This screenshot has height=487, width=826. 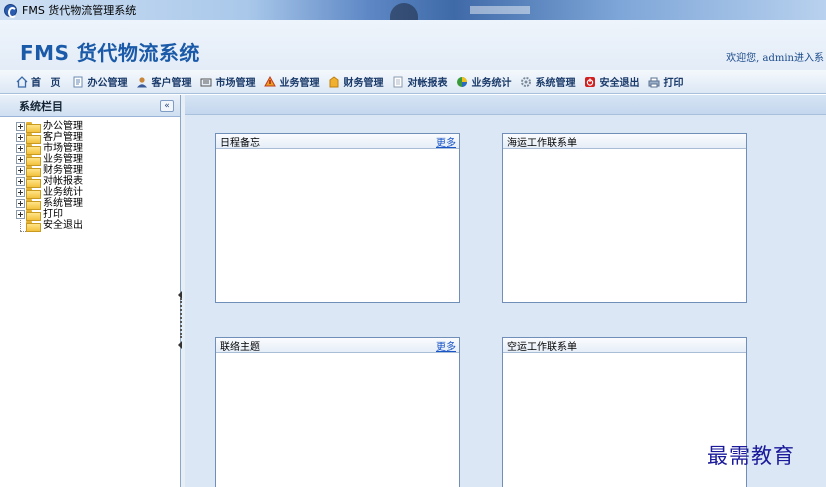 I want to click on tree-item-label: 打印, so click(x=53, y=214).